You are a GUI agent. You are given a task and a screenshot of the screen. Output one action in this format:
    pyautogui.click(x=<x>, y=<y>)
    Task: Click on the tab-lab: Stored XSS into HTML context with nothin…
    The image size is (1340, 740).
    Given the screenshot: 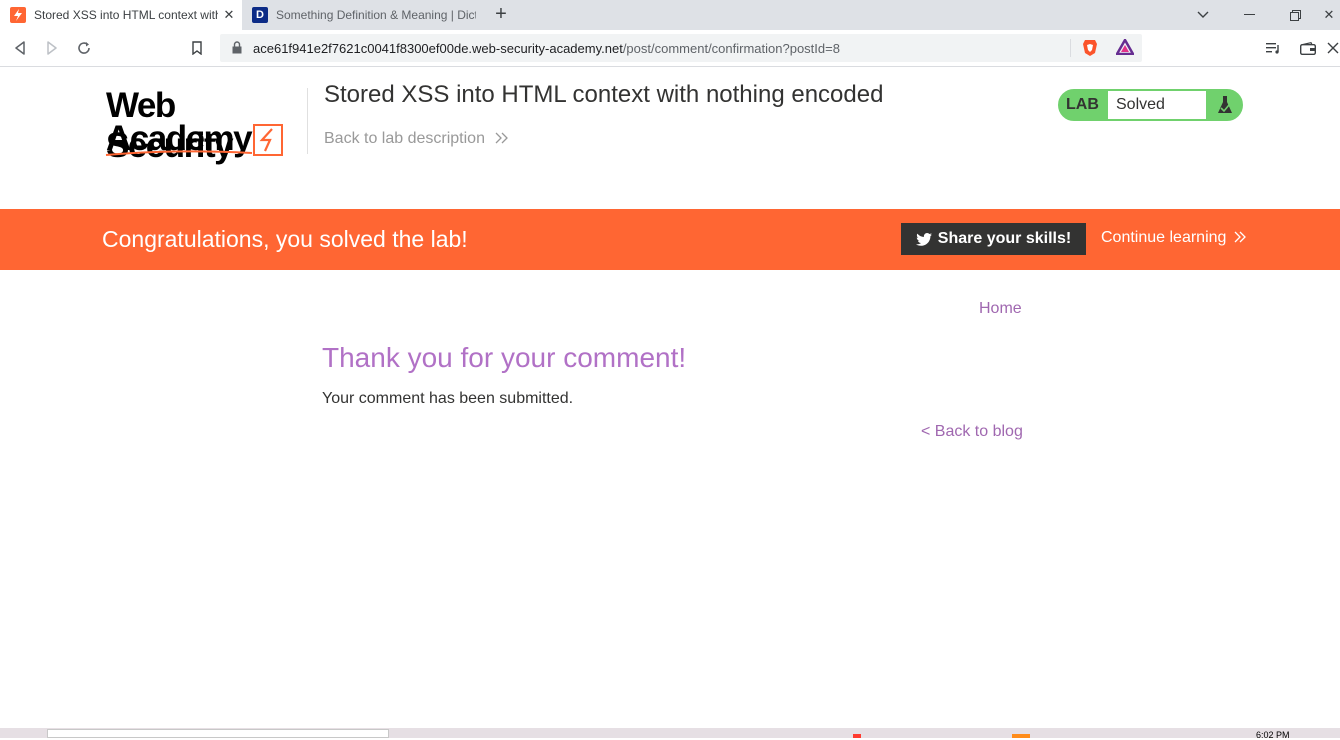 What is the action you would take?
    pyautogui.click(x=121, y=15)
    